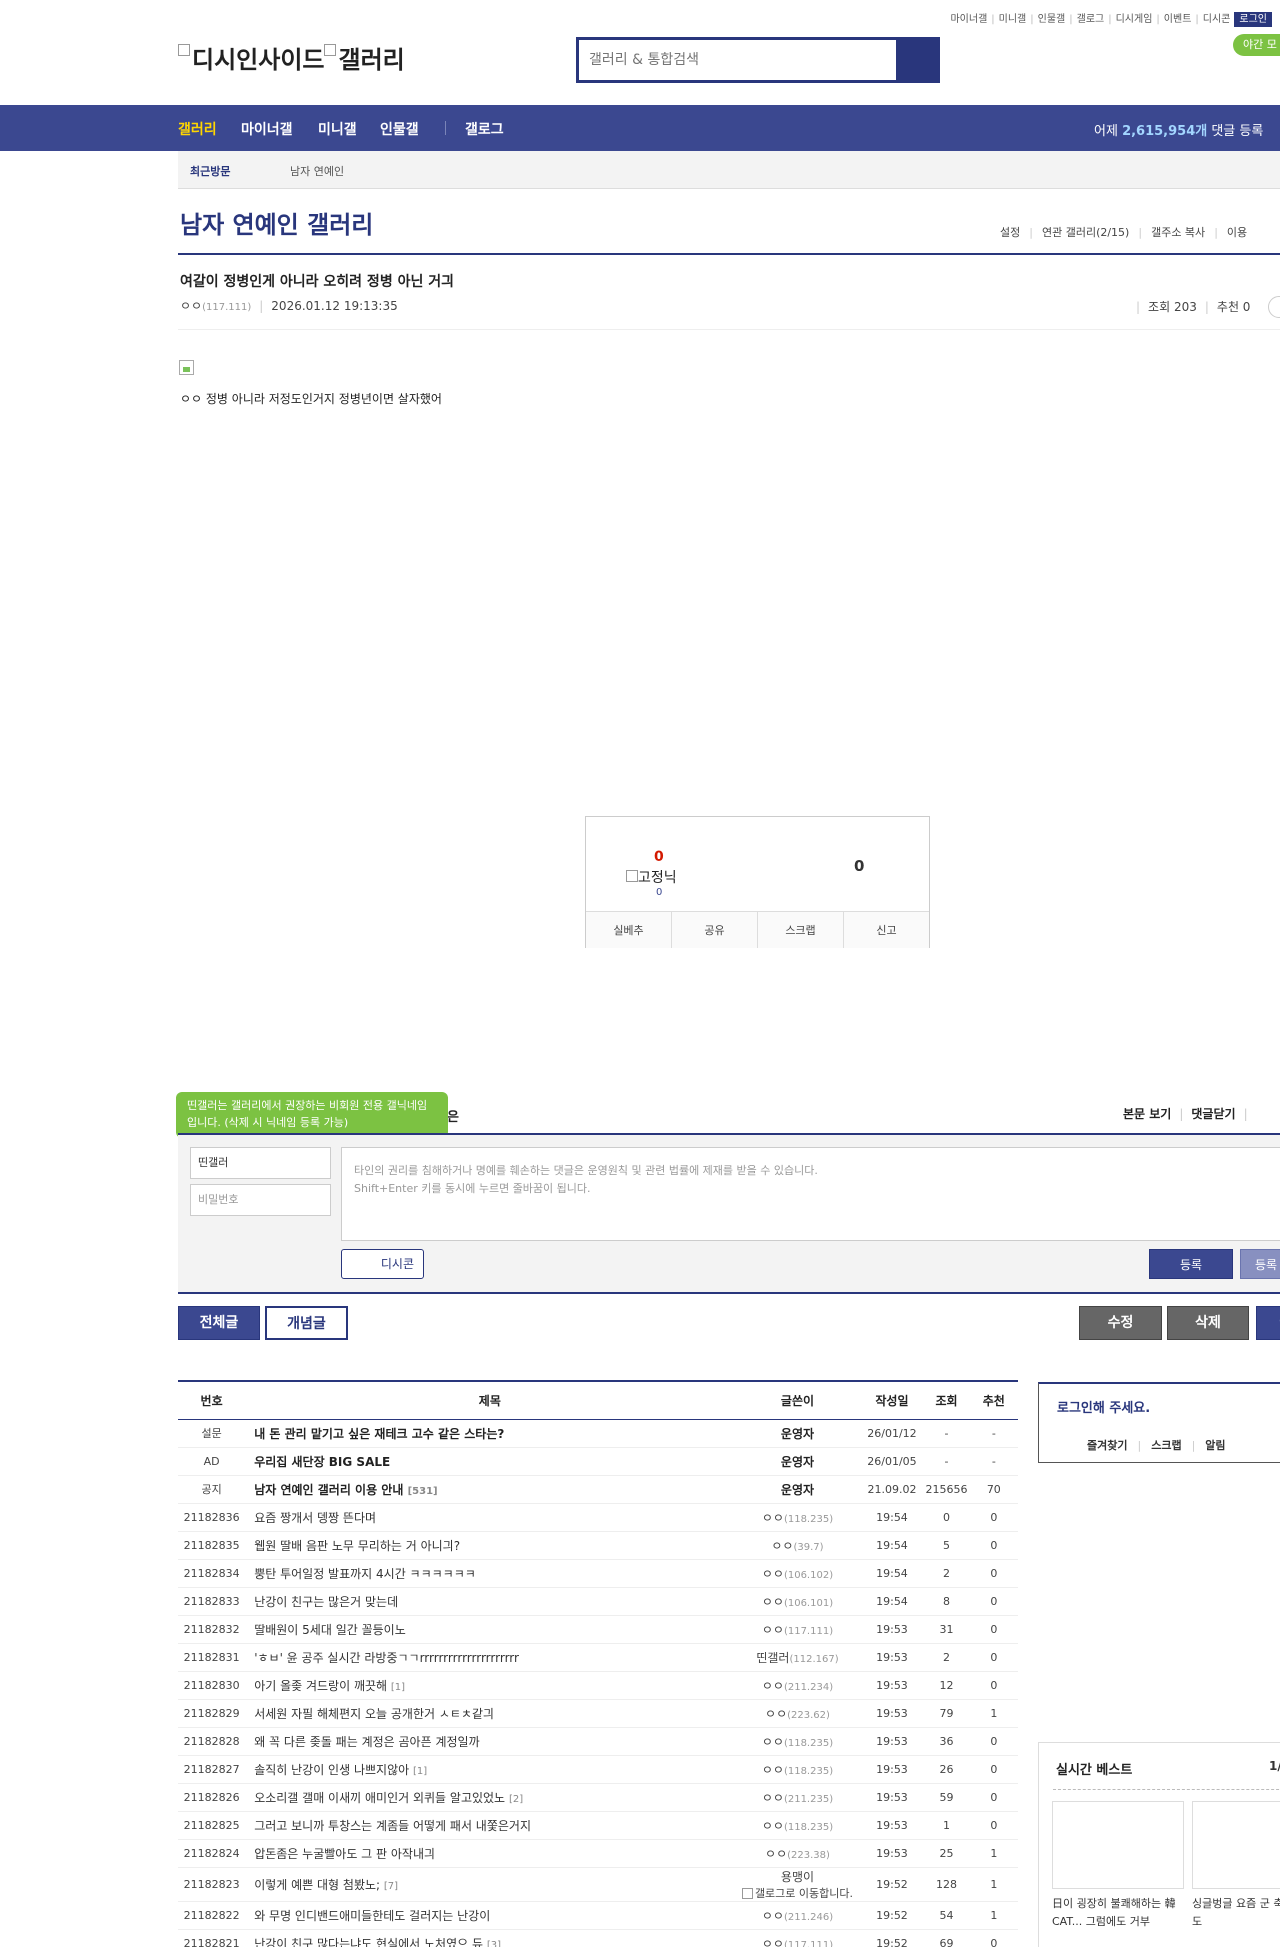  Describe the element at coordinates (1091, 19) in the screenshot. I see `top-link-gallog: 갤로그` at that location.